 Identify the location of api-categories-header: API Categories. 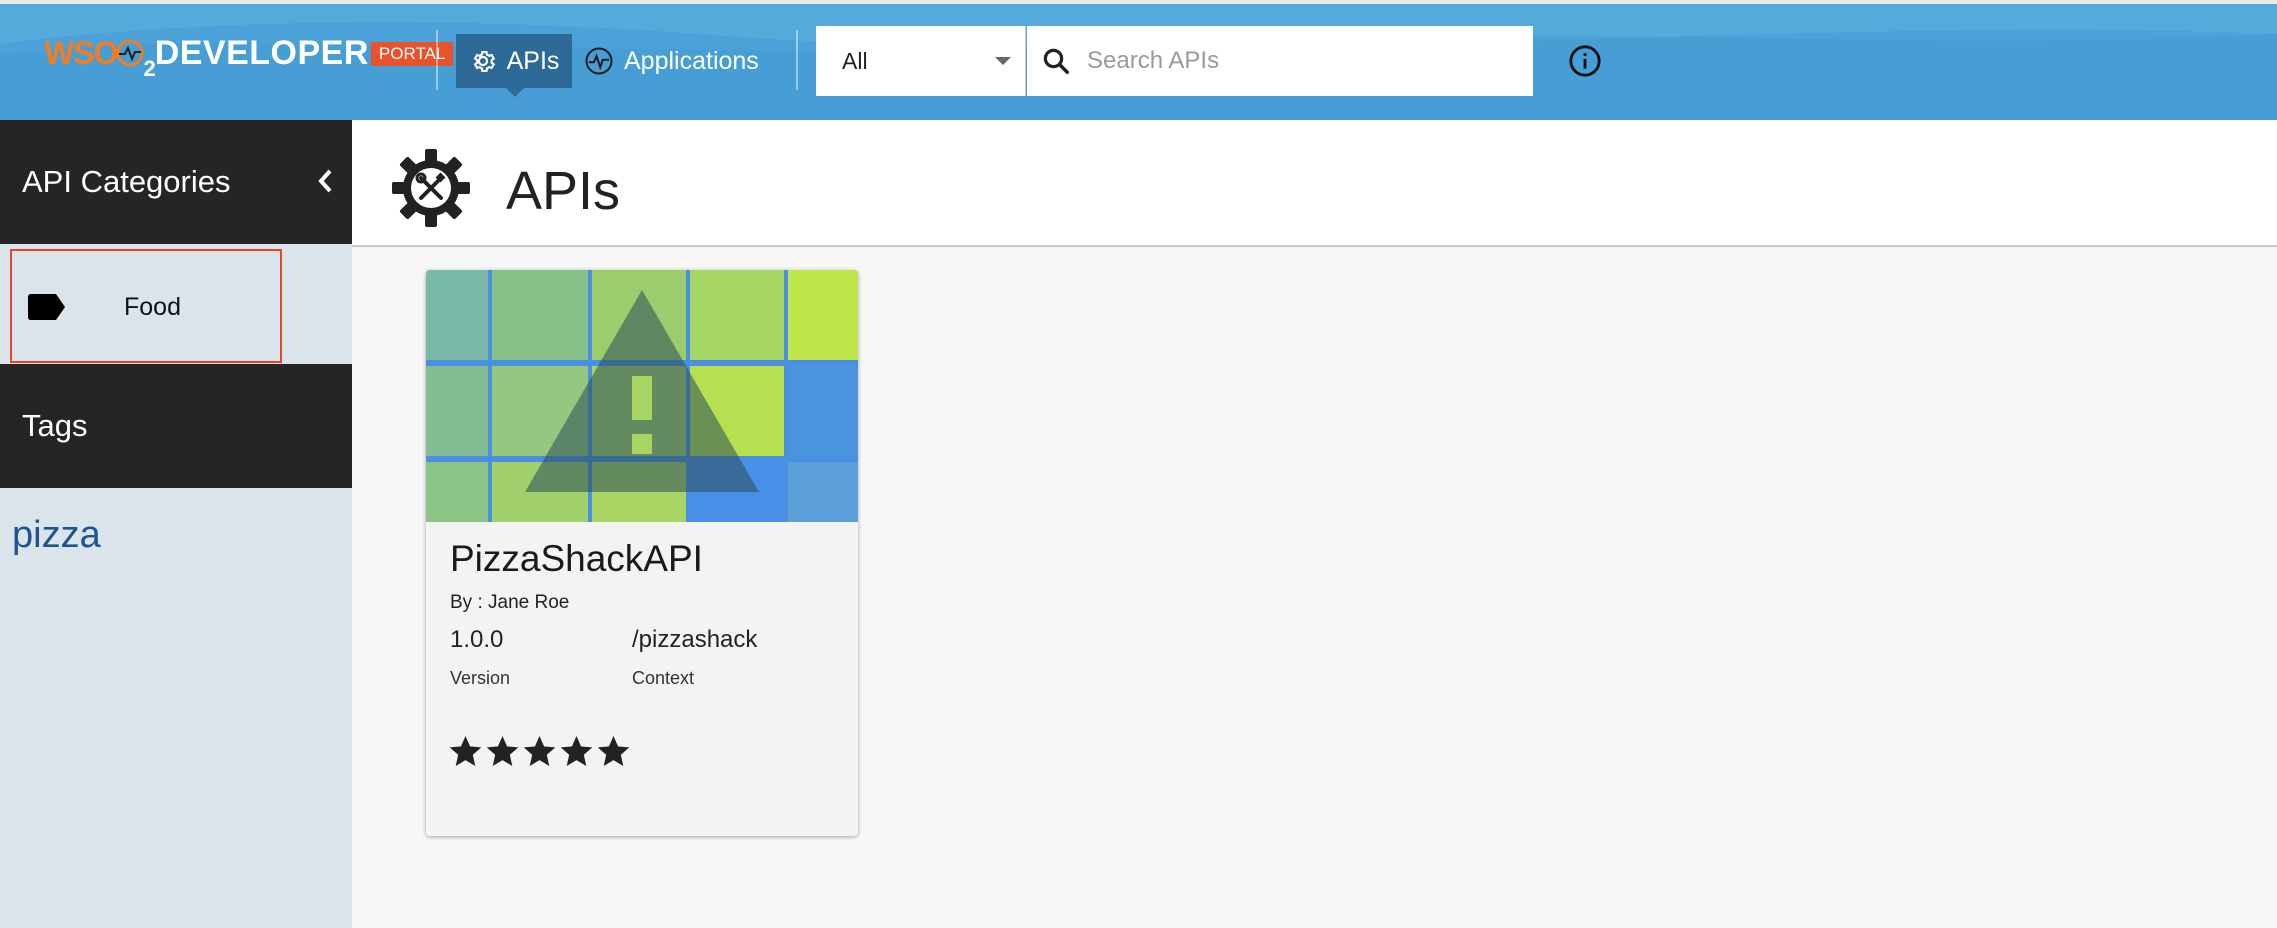
(176, 182).